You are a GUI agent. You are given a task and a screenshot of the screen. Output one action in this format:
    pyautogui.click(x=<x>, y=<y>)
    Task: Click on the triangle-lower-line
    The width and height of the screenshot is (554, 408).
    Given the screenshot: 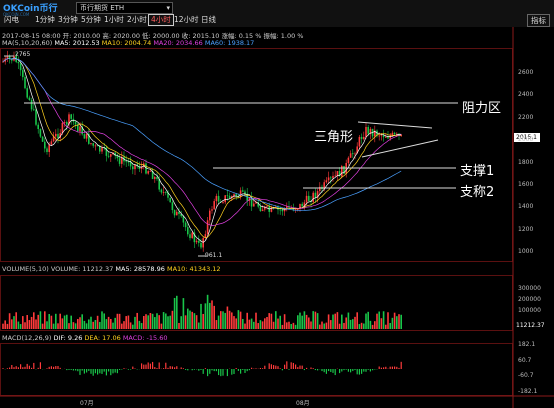 What is the action you would take?
    pyautogui.click(x=400, y=148)
    